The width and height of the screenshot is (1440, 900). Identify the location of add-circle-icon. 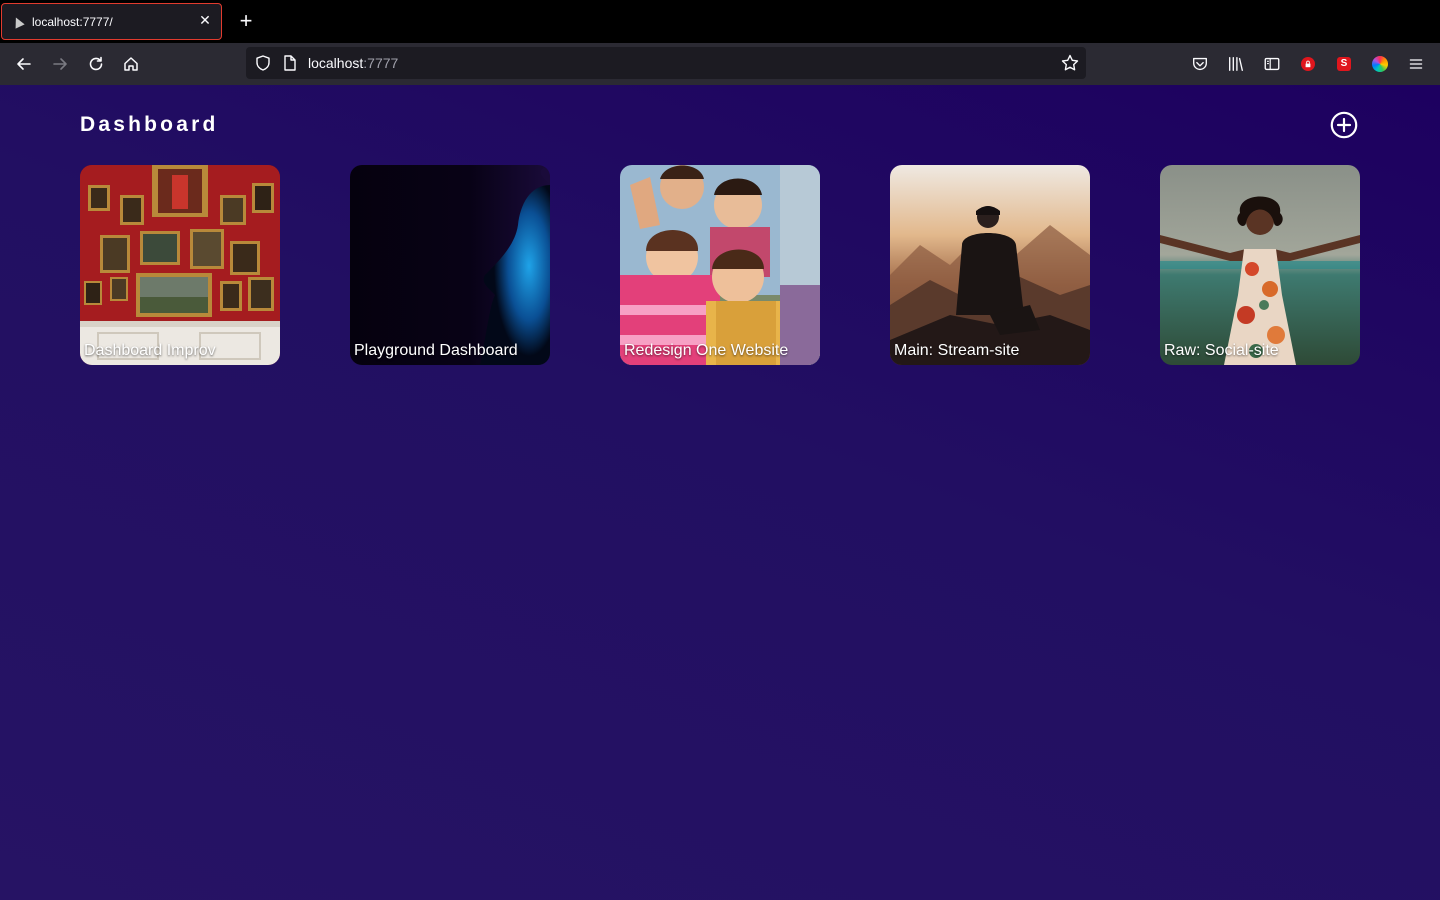
(1344, 125).